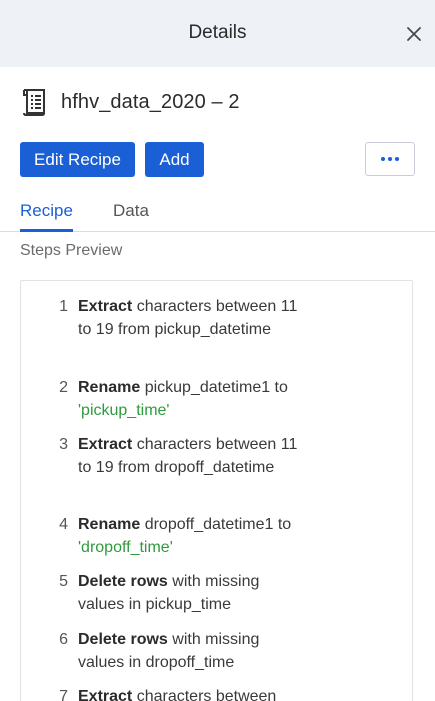  What do you see at coordinates (124, 410) in the screenshot?
I see `step-string-value: 'pickup_time'` at bounding box center [124, 410].